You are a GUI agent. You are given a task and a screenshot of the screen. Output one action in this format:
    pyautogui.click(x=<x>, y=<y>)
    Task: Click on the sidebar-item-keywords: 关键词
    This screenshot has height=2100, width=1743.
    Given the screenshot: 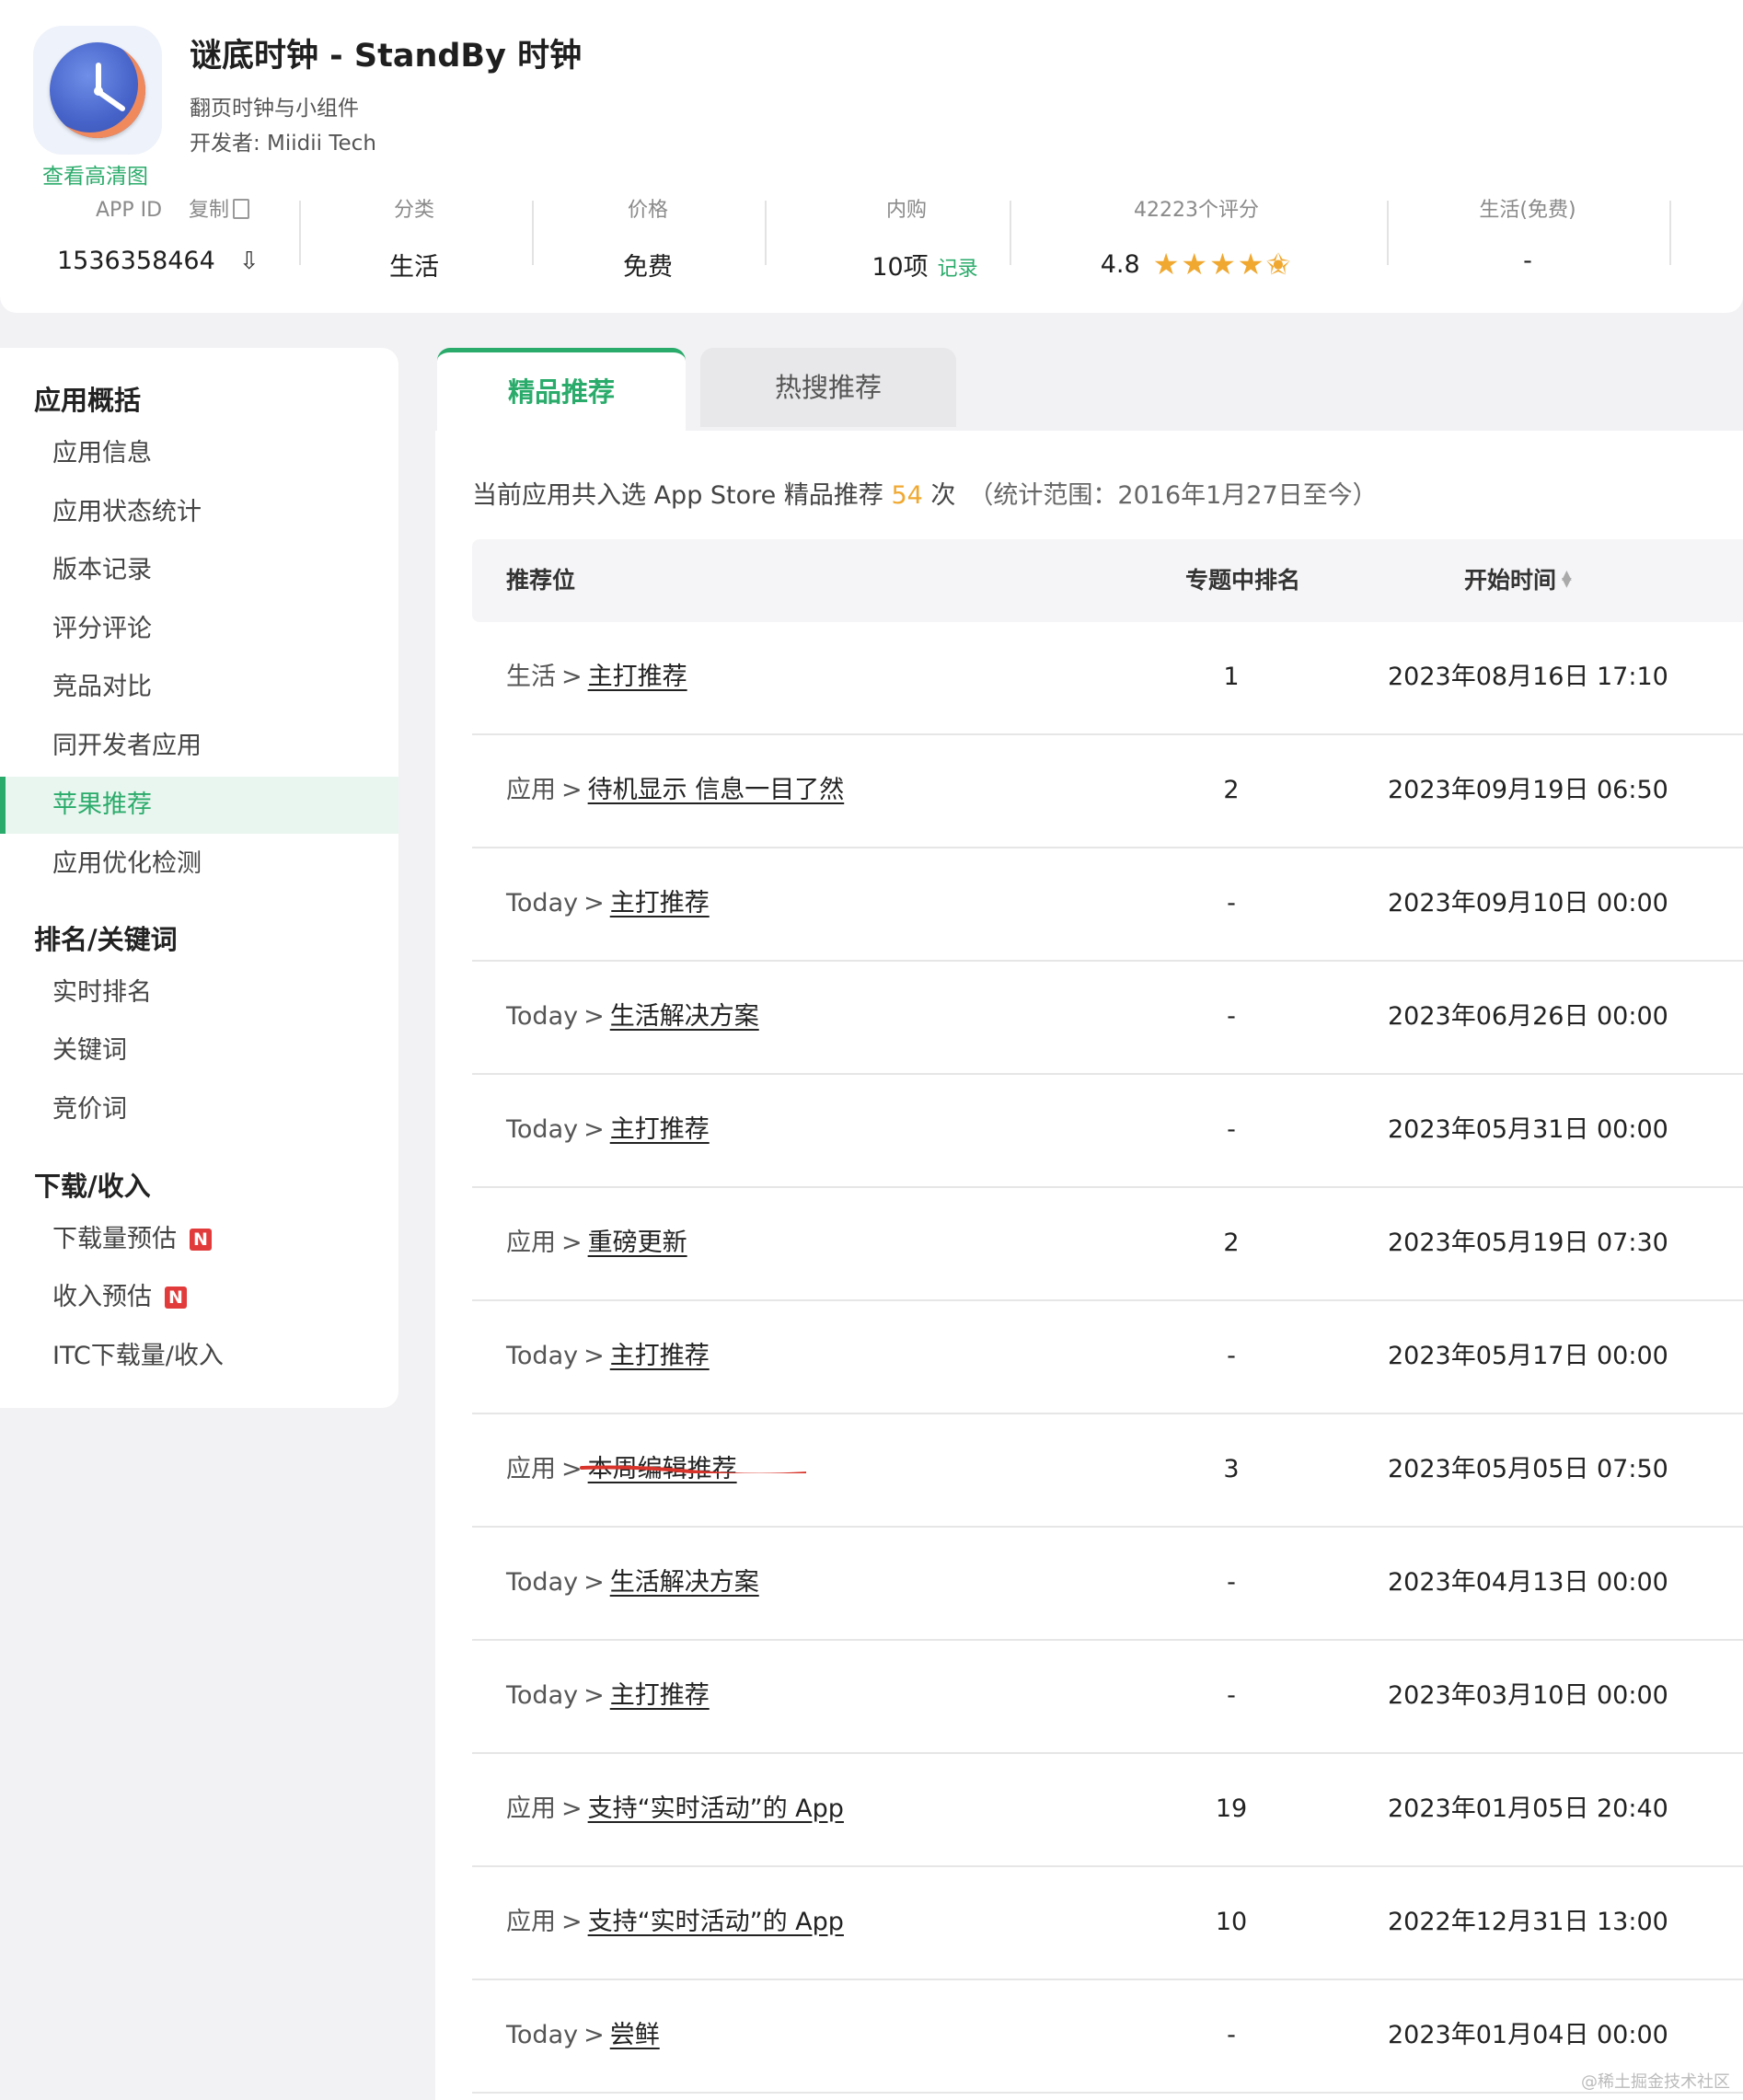 What is the action you would take?
    pyautogui.click(x=199, y=1050)
    